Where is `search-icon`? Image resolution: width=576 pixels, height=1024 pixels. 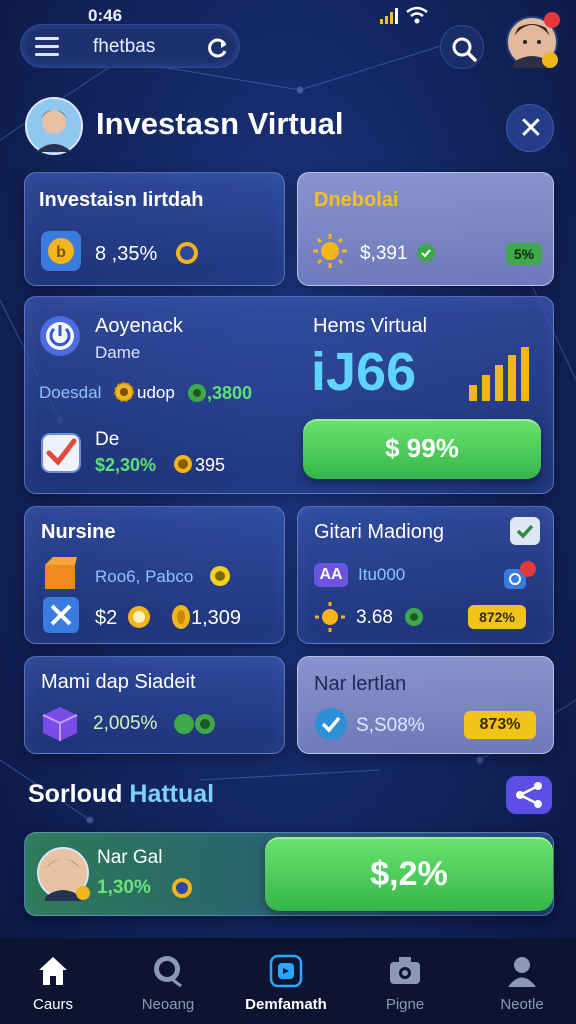
search-icon is located at coordinates (464, 49).